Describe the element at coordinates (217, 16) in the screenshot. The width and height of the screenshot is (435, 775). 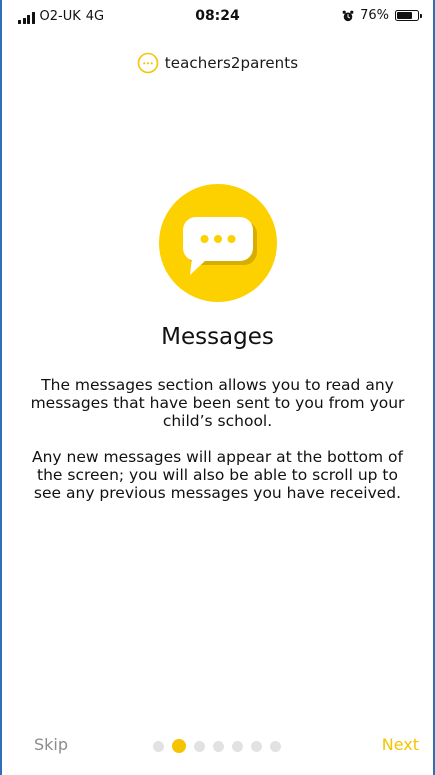
I see `status-bar: O2-UK 4G 08:24 76%` at that location.